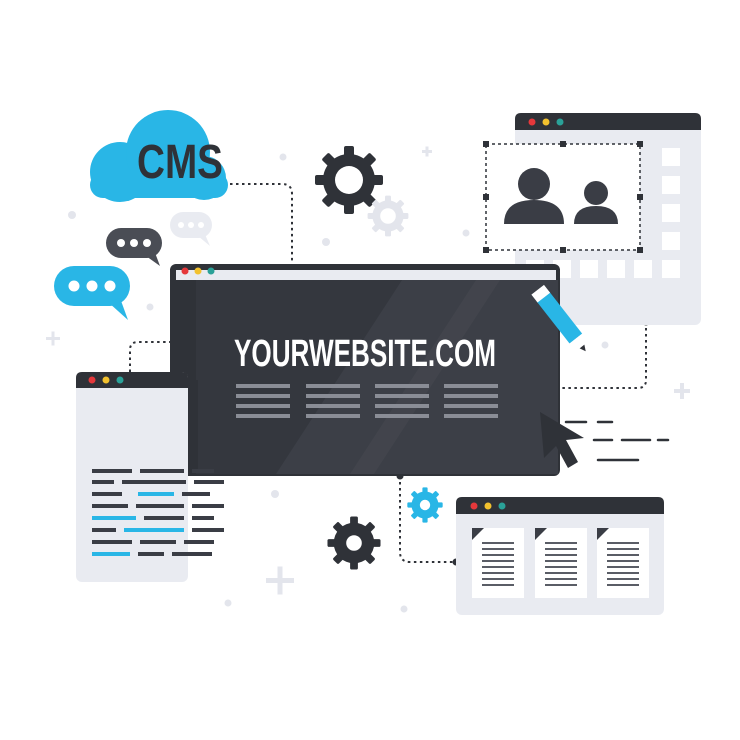  What do you see at coordinates (563, 197) in the screenshot?
I see `selected-image` at bounding box center [563, 197].